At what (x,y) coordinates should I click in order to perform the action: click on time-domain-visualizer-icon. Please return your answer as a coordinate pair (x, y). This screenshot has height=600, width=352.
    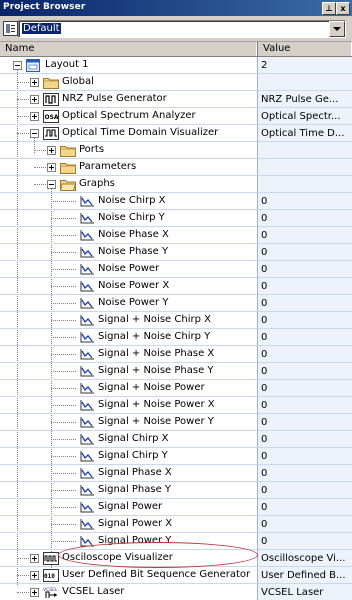
    Looking at the image, I should click on (51, 133).